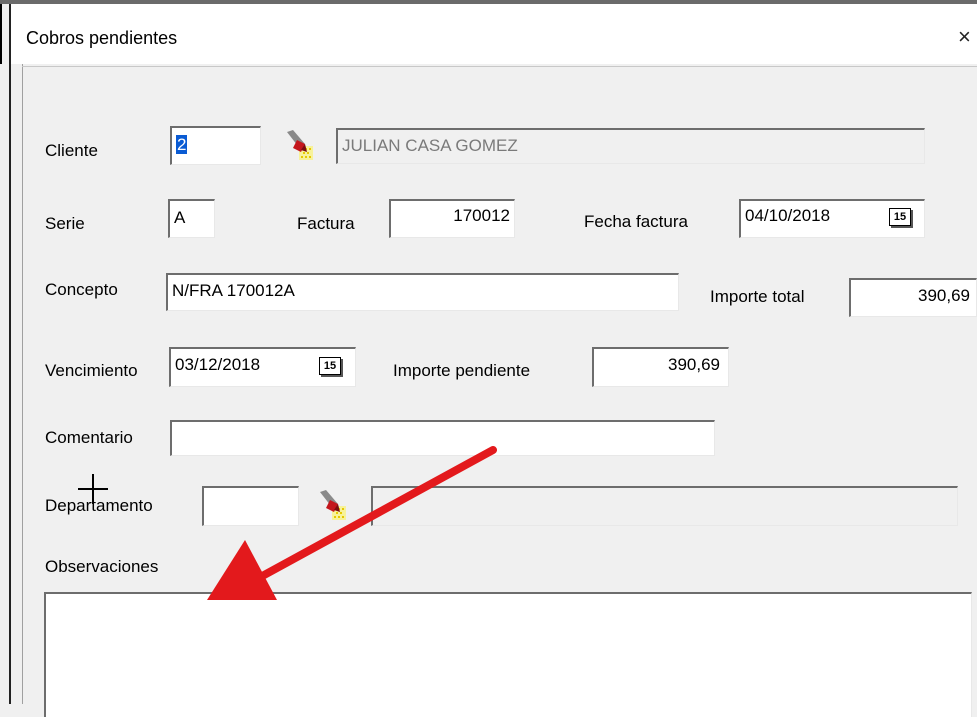 The height and width of the screenshot is (717, 977). What do you see at coordinates (757, 296) in the screenshot?
I see `importe-total-label: Importe total` at bounding box center [757, 296].